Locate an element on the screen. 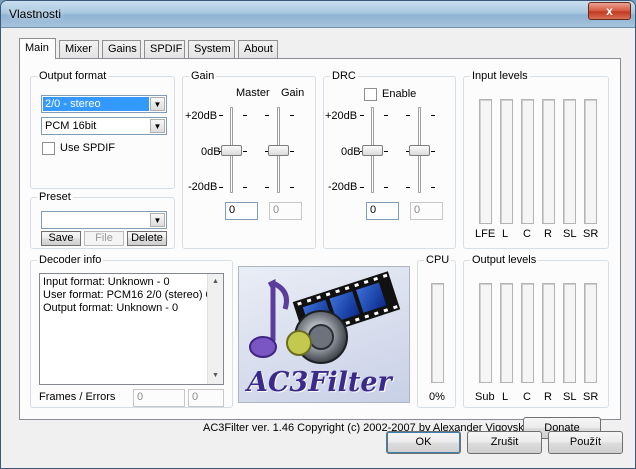 This screenshot has width=636, height=469. scroll-down-icon: ▼ is located at coordinates (215, 376).